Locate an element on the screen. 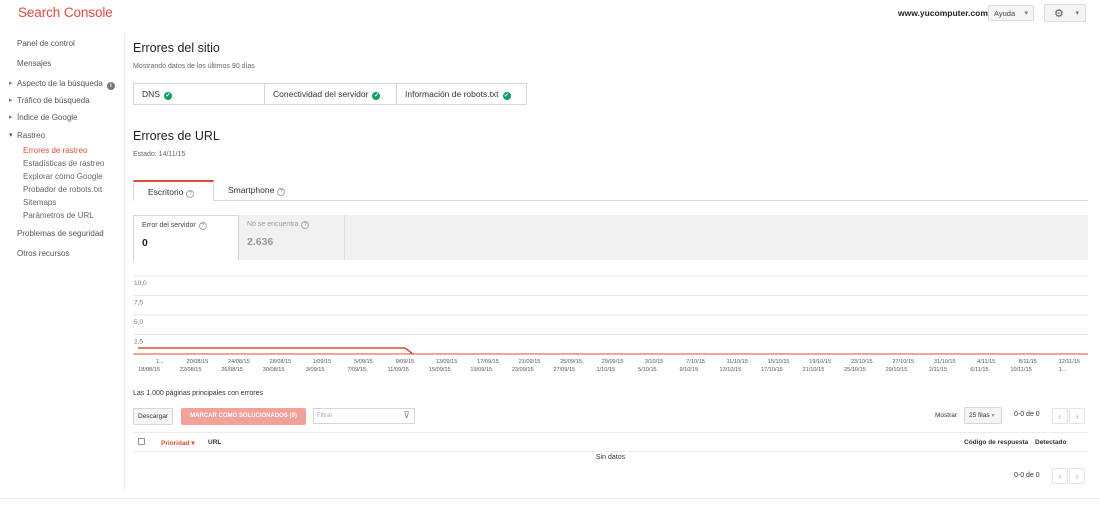  x-tick-label: 25/09/15 is located at coordinates (571, 362).